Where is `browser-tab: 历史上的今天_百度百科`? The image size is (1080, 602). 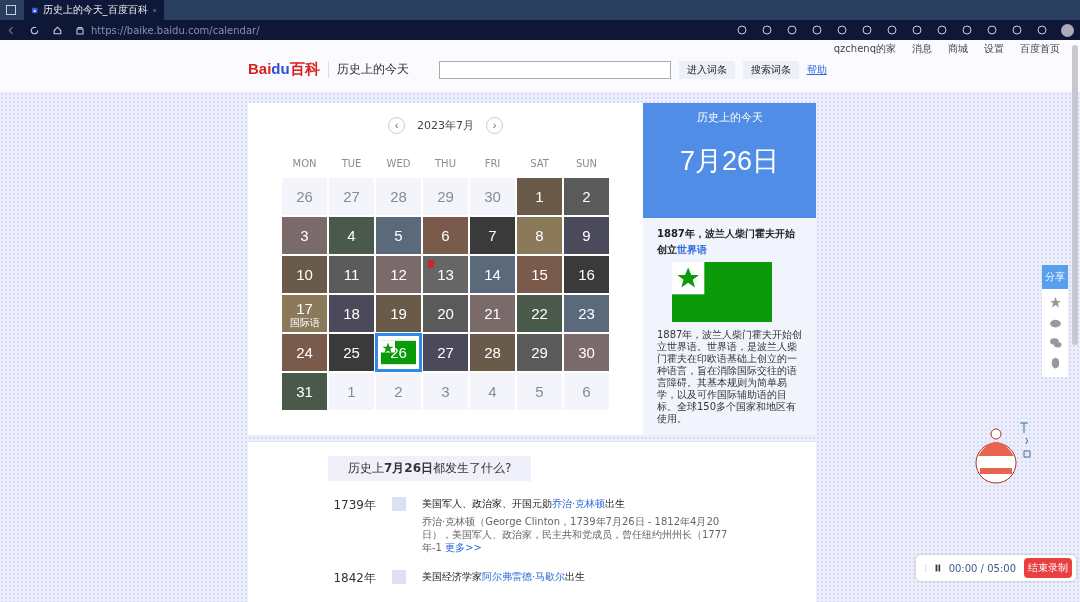
browser-tab: 历史上的今天_百度百科 is located at coordinates (94, 10).